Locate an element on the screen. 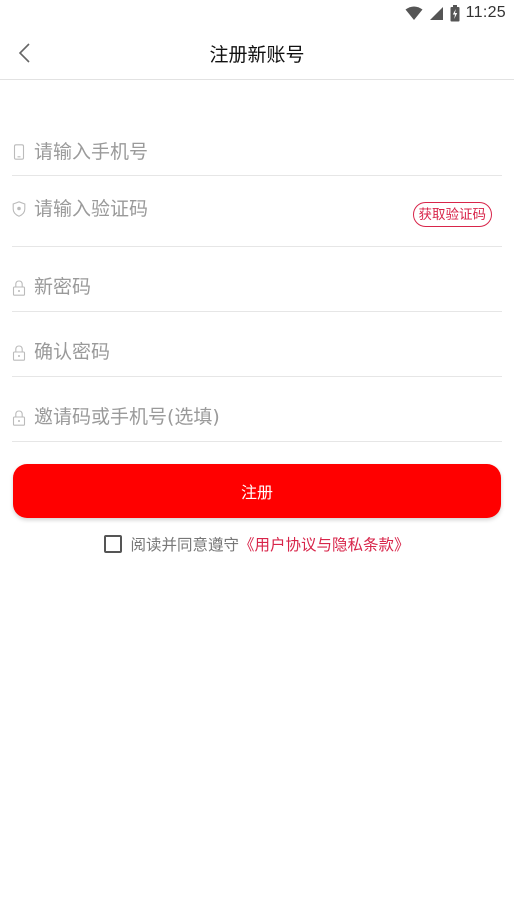 The height and width of the screenshot is (914, 514). phone-field is located at coordinates (257, 147).